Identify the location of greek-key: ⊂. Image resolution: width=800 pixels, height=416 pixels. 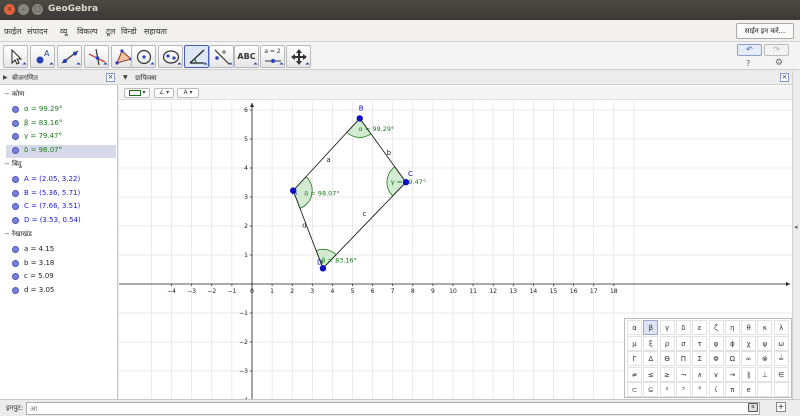
(634, 390).